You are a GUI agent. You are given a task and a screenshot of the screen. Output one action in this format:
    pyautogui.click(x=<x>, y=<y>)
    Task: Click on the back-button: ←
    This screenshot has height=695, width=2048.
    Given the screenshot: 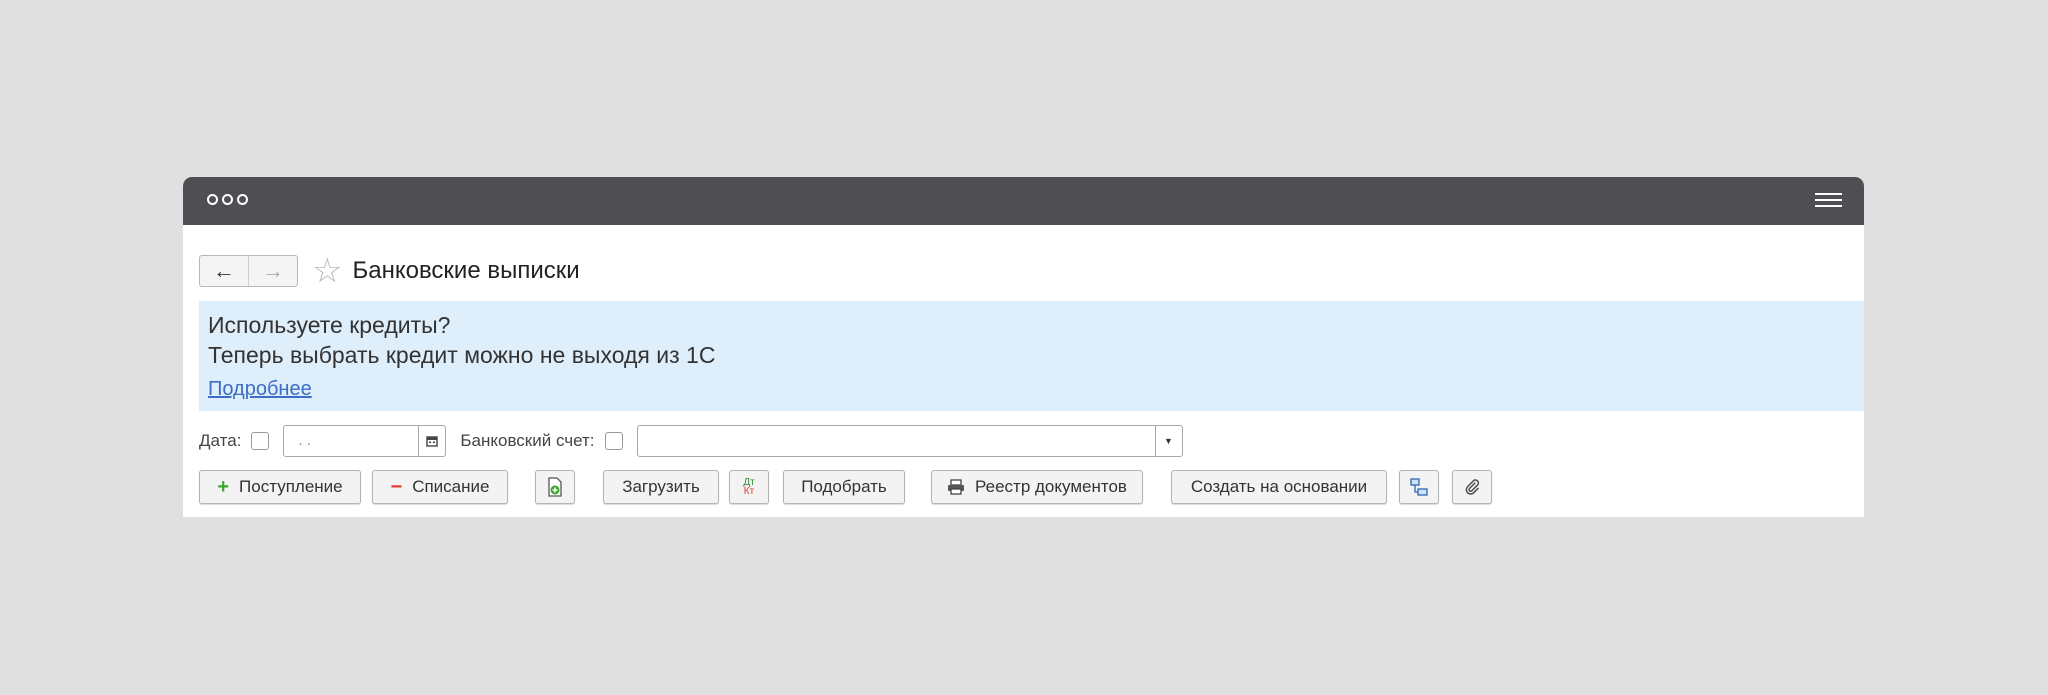 What is the action you would take?
    pyautogui.click(x=224, y=271)
    